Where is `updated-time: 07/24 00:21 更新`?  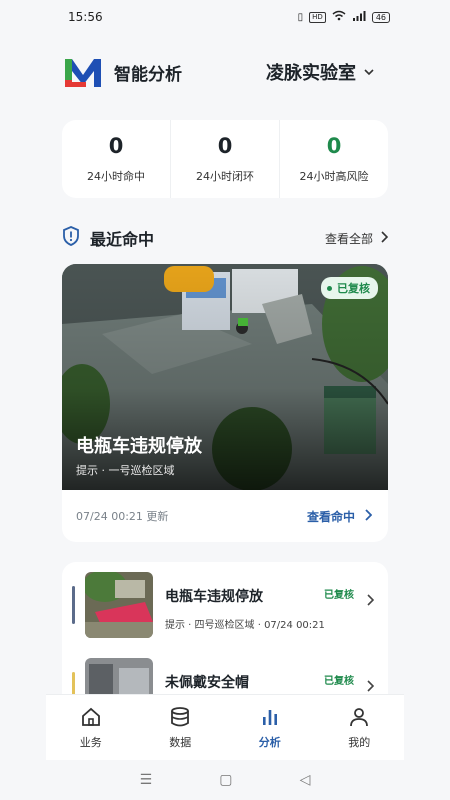 updated-time: 07/24 00:21 更新 is located at coordinates (122, 516).